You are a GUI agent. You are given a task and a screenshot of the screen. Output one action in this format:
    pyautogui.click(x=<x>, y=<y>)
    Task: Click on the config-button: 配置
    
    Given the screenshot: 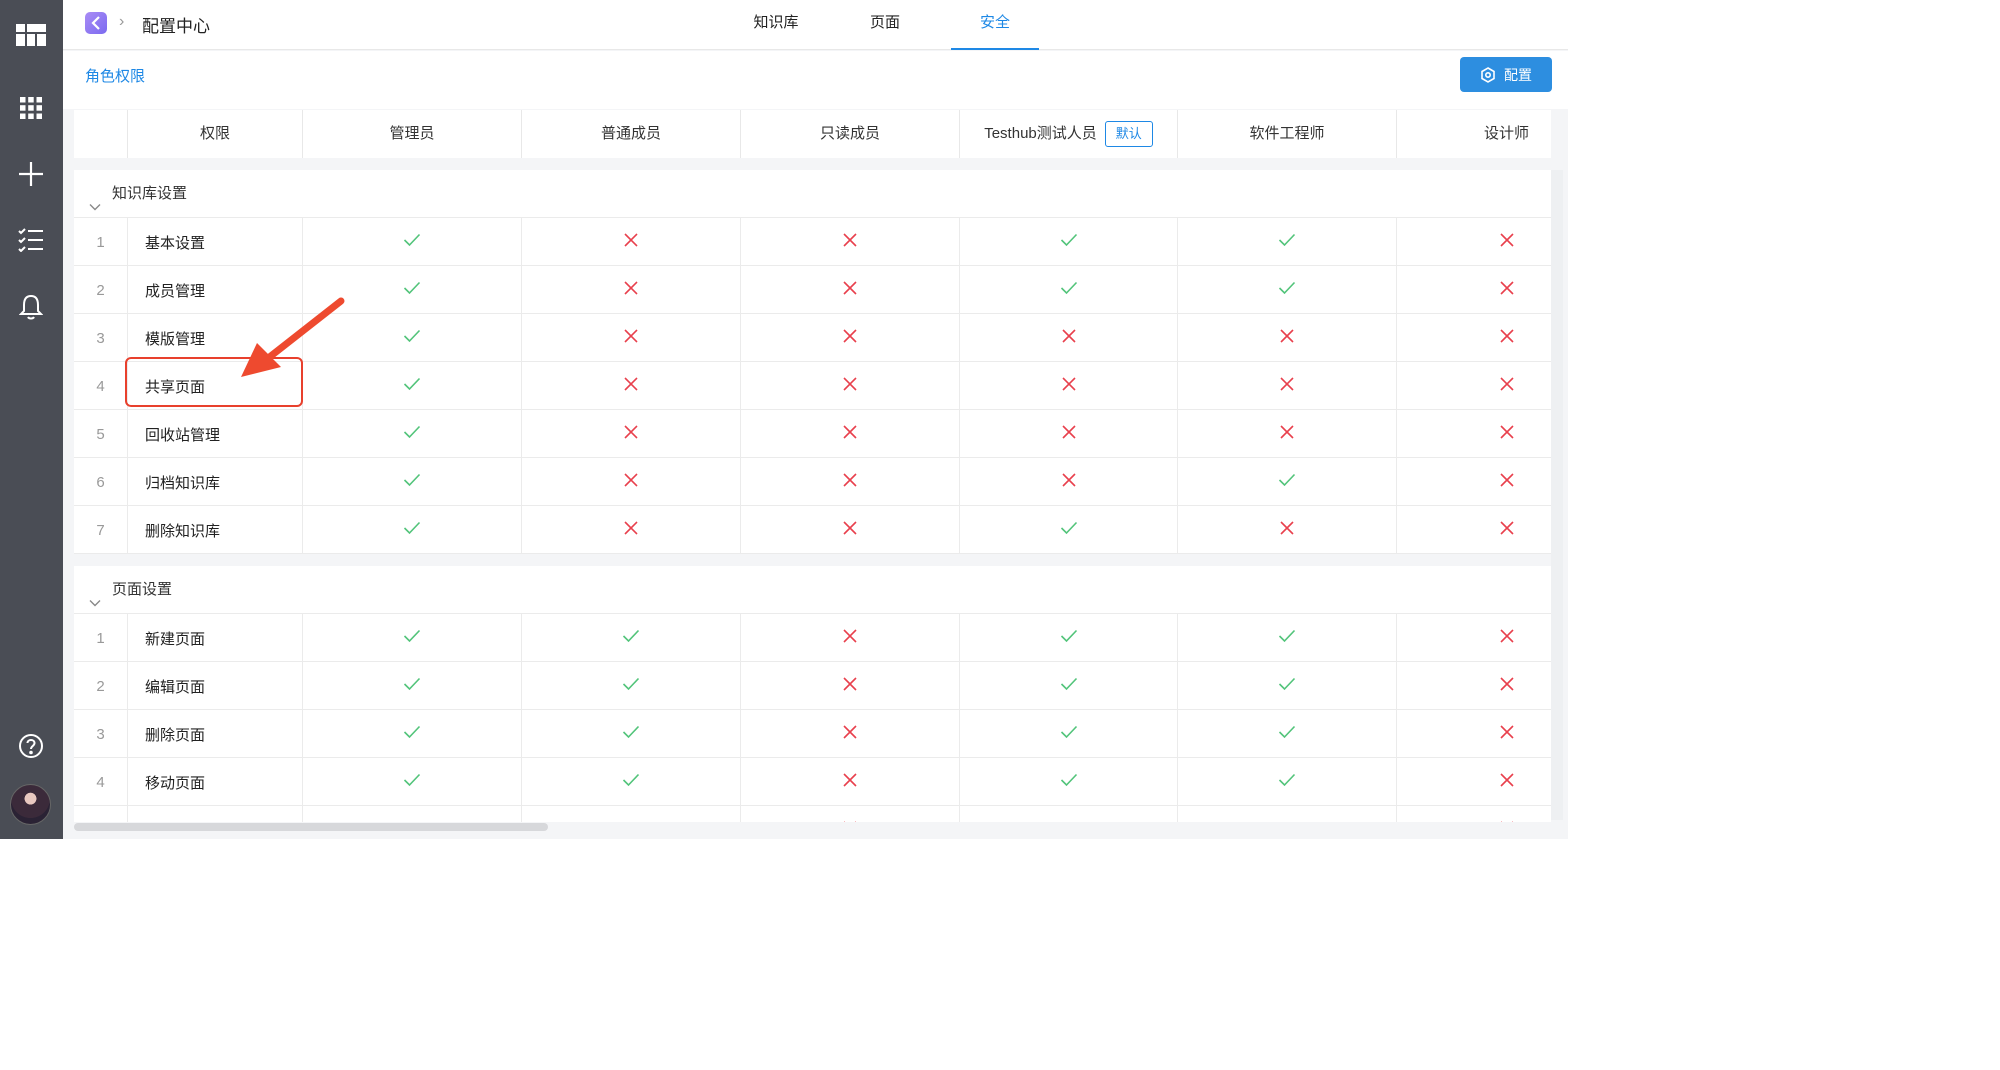 What is the action you would take?
    pyautogui.click(x=1506, y=74)
    